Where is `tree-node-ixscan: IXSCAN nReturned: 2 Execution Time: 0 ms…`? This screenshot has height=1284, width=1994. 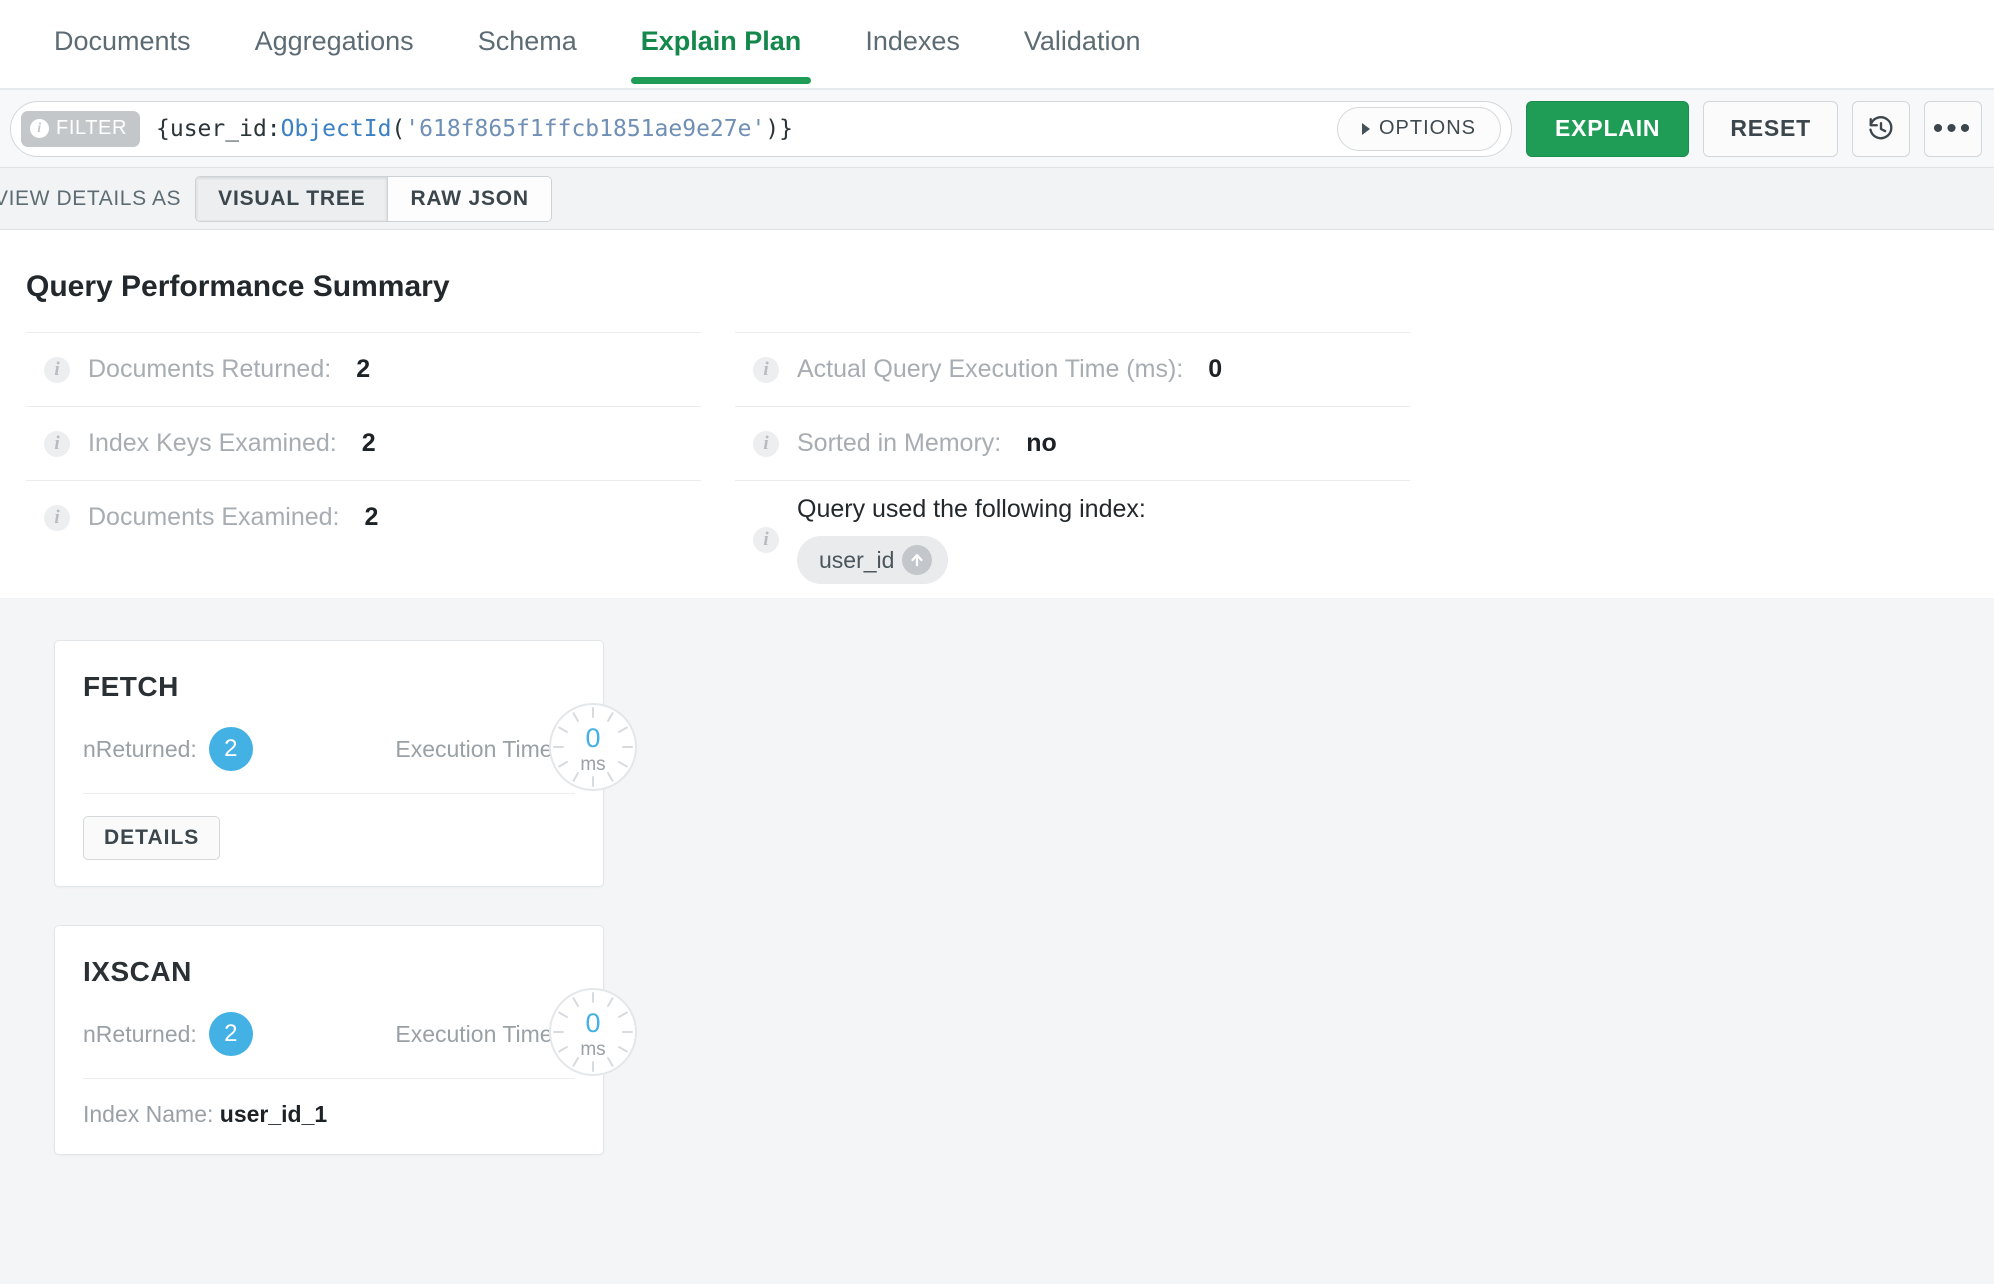
tree-node-ixscan: IXSCAN nReturned: 2 Execution Time: 0 ms… is located at coordinates (345, 1040).